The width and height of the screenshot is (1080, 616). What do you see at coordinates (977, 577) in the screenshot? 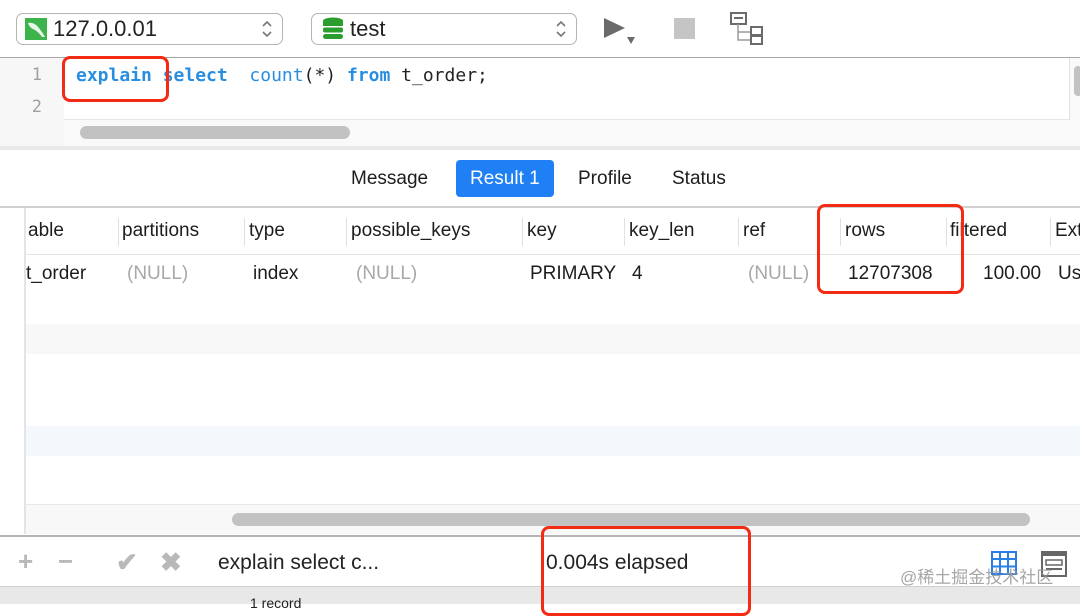
I see `watermark: @稀土掘金技术社区` at bounding box center [977, 577].